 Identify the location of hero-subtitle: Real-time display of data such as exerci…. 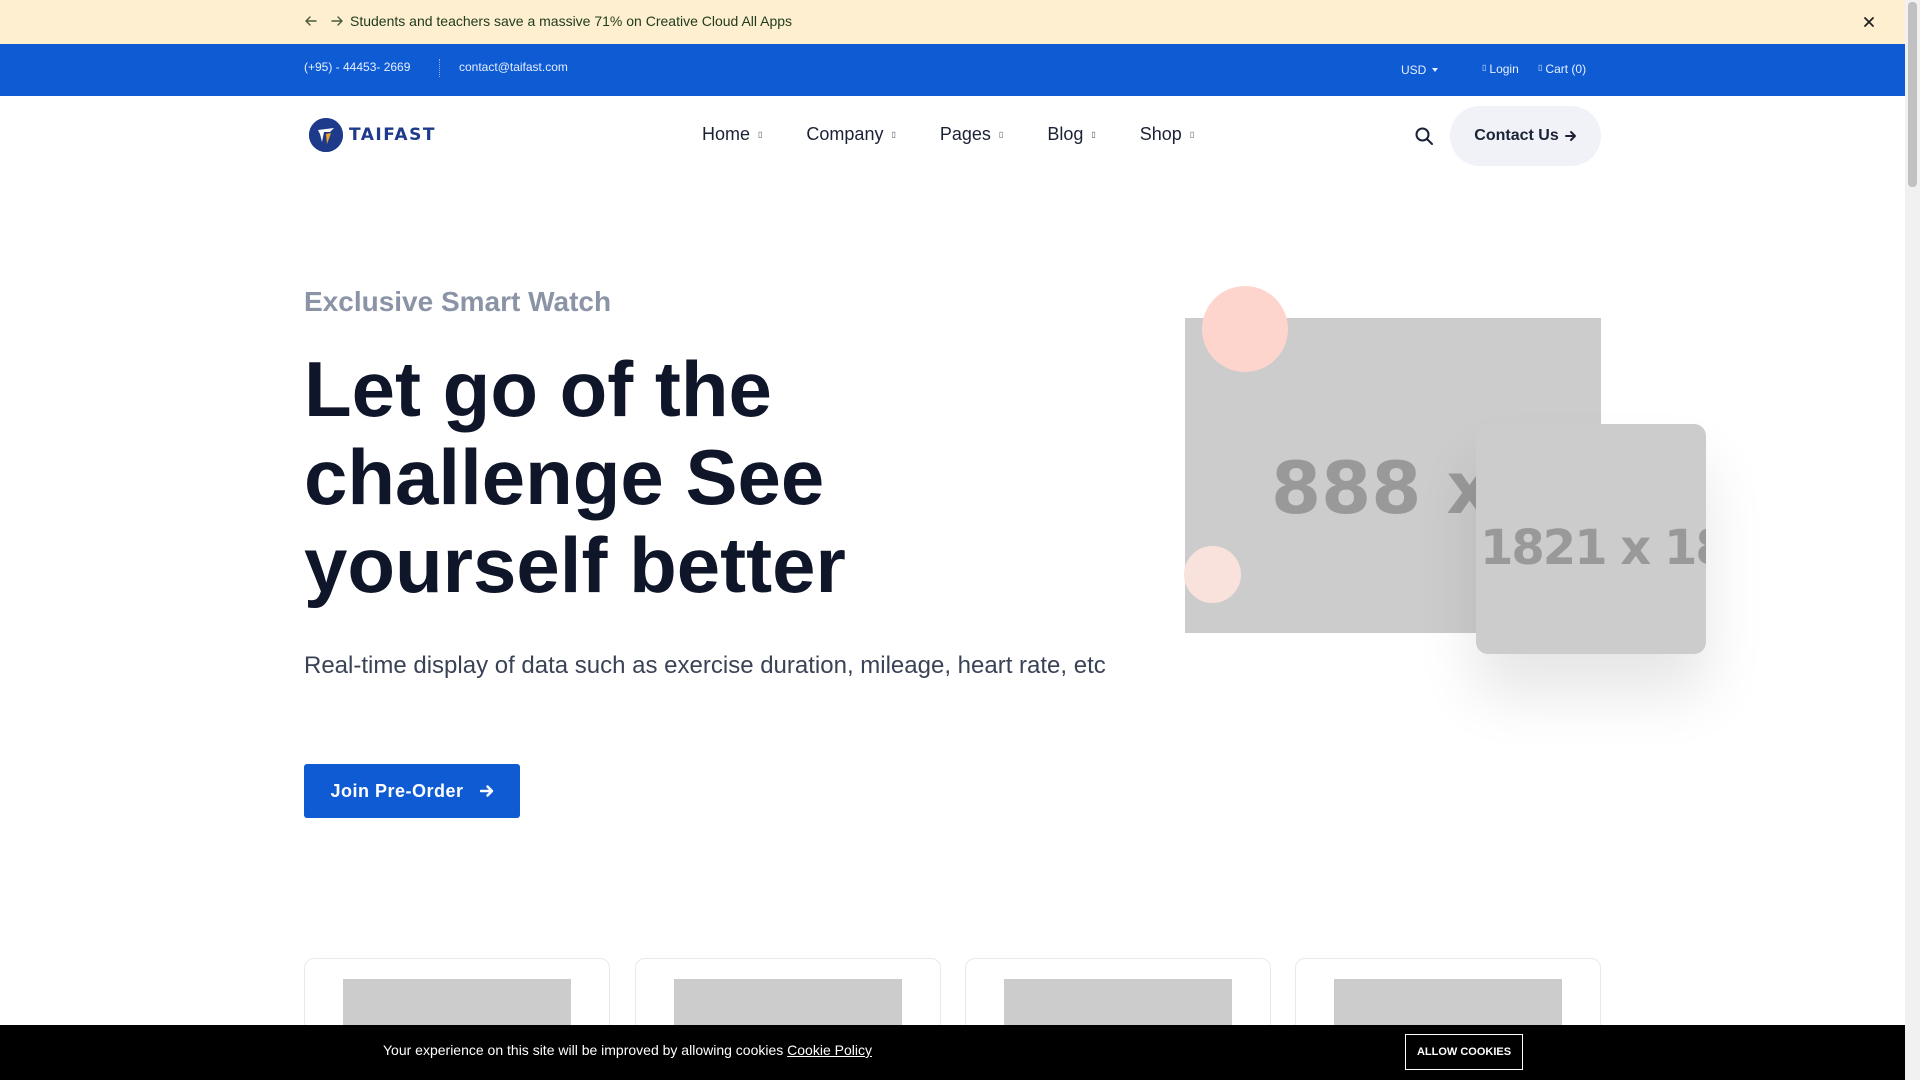
(705, 665).